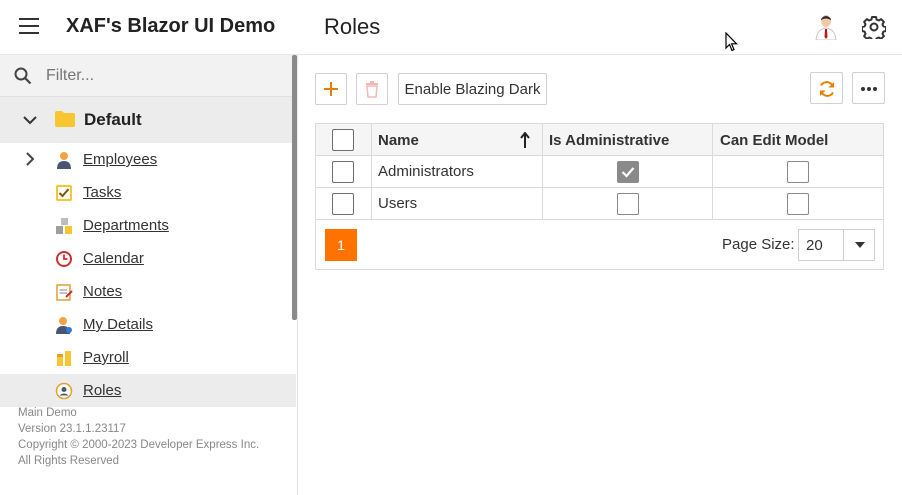  What do you see at coordinates (161, 76) in the screenshot?
I see `nav-filter-input` at bounding box center [161, 76].